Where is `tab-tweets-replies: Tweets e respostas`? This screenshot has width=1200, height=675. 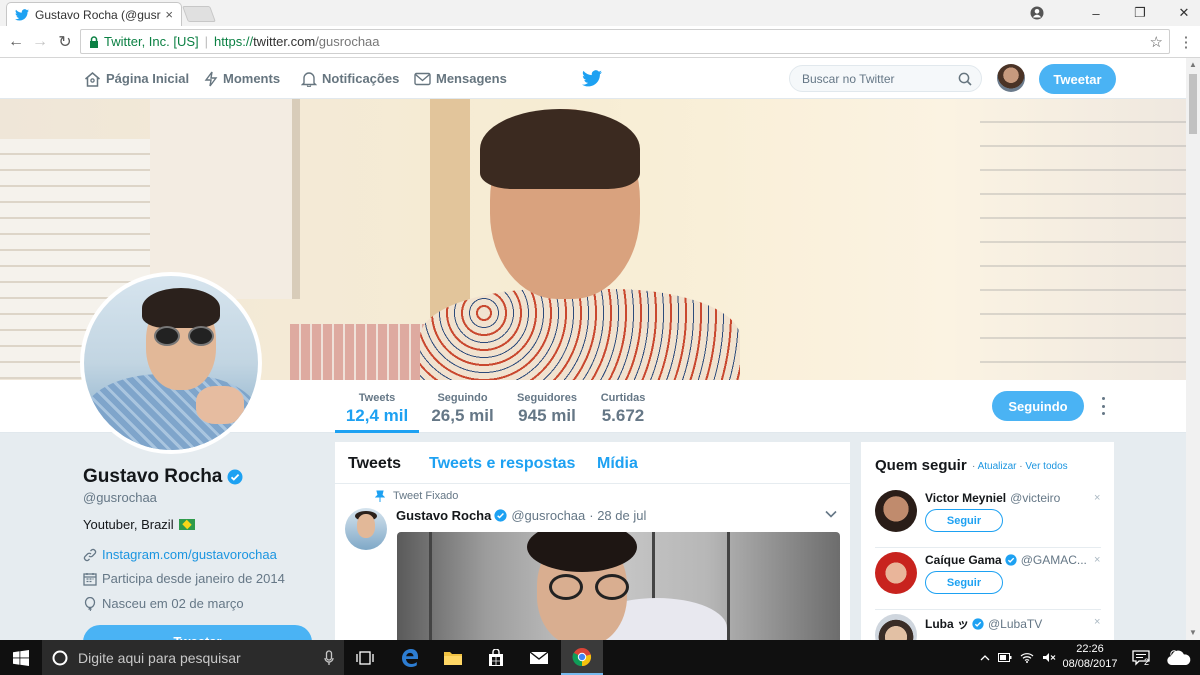
tab-tweets-replies: Tweets e respostas is located at coordinates (502, 464).